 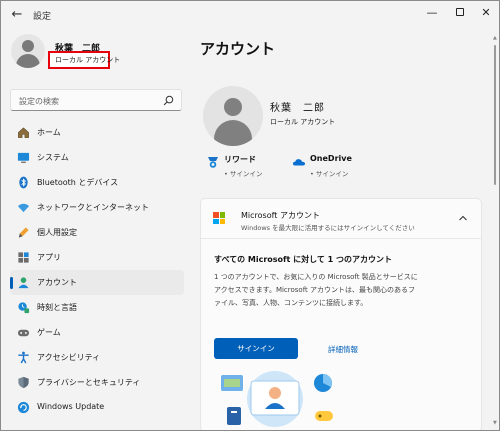 I want to click on profile-avatar, so click(x=28, y=51).